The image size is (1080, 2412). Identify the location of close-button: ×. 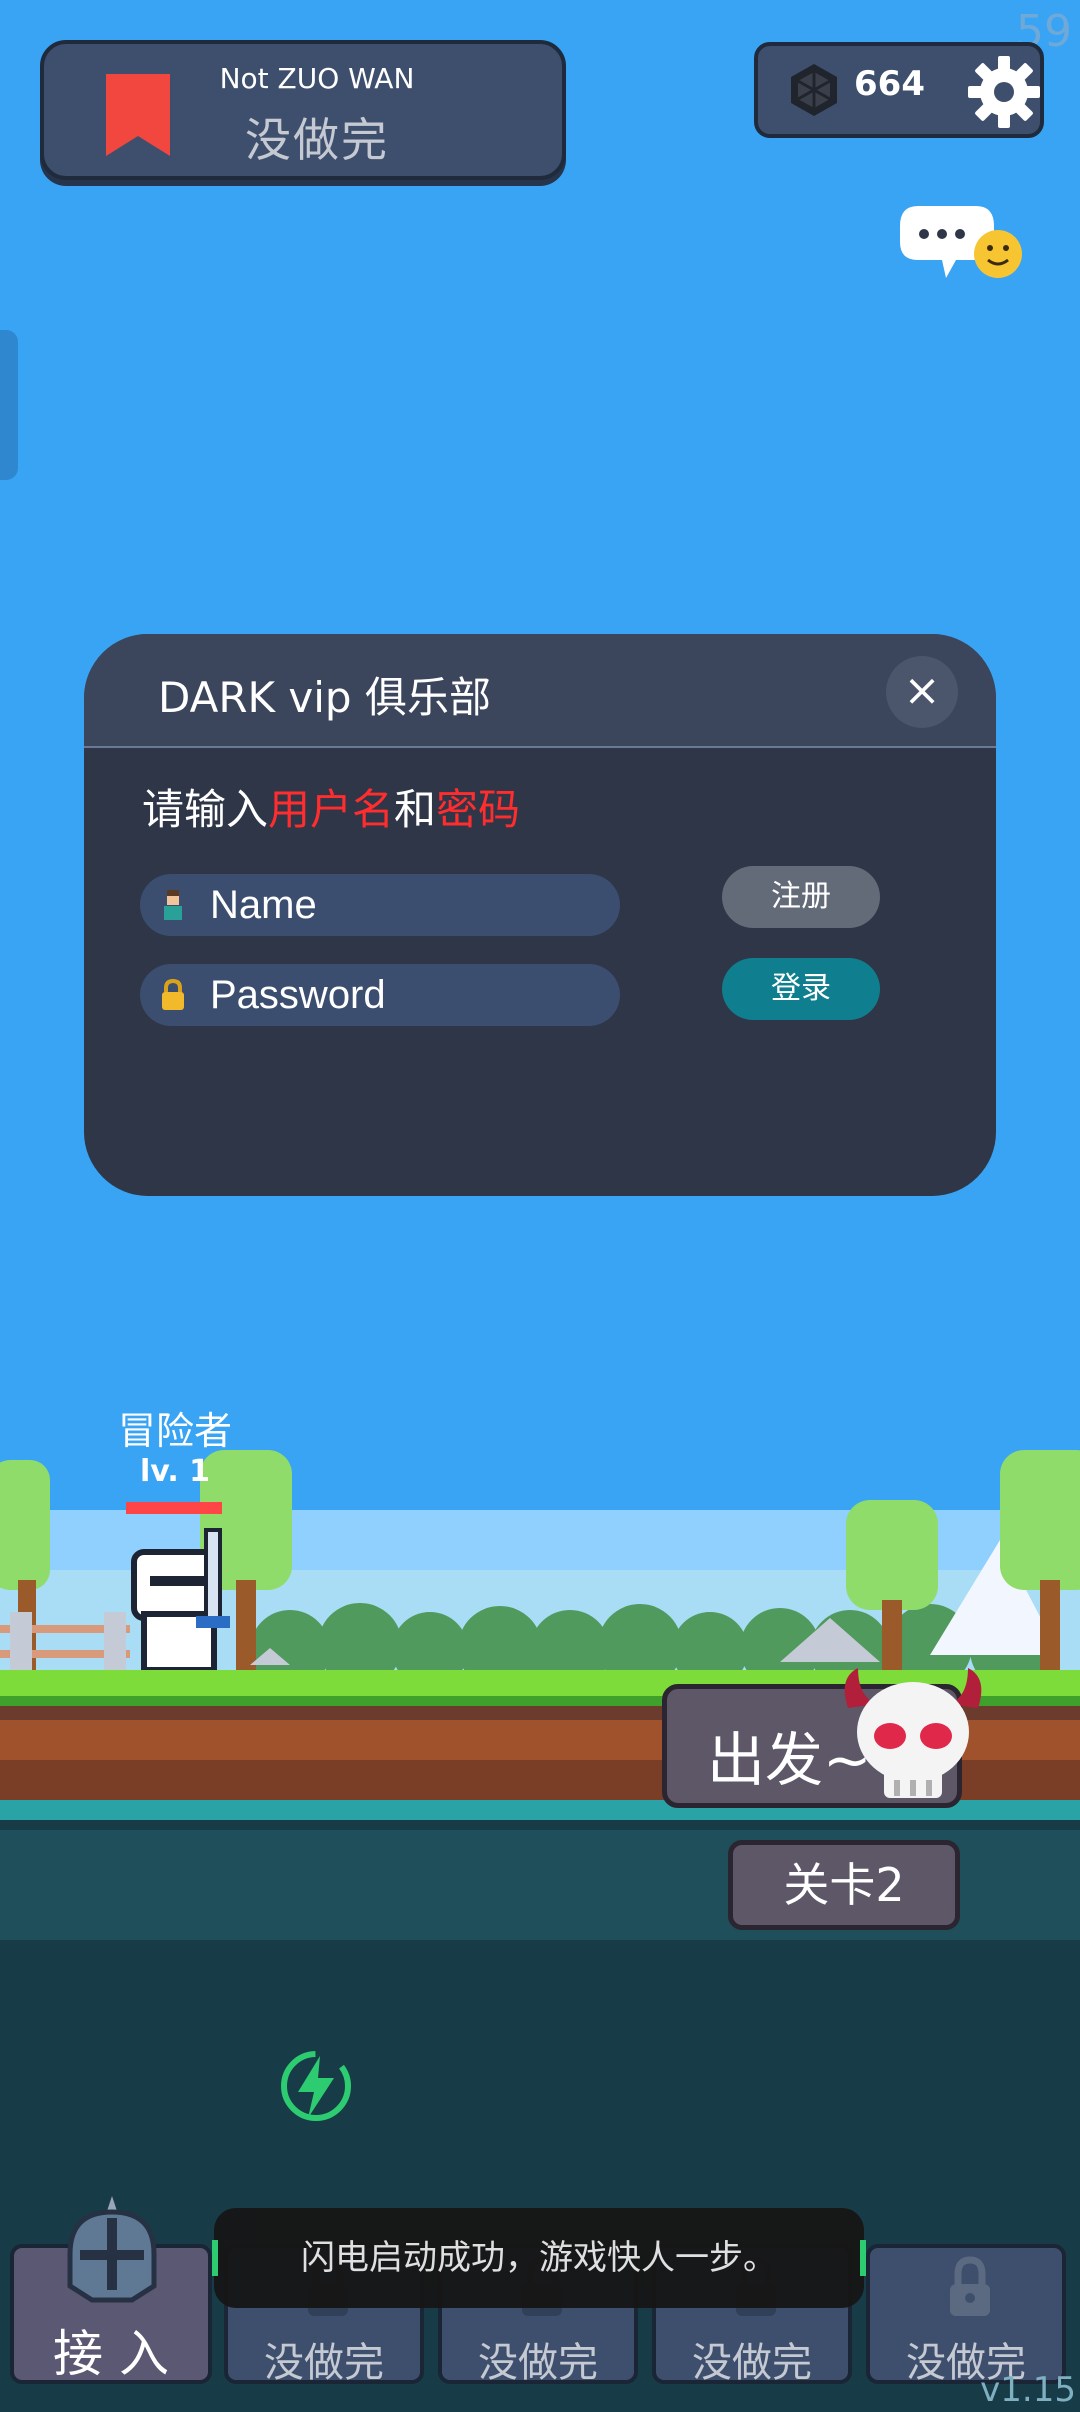
(922, 692).